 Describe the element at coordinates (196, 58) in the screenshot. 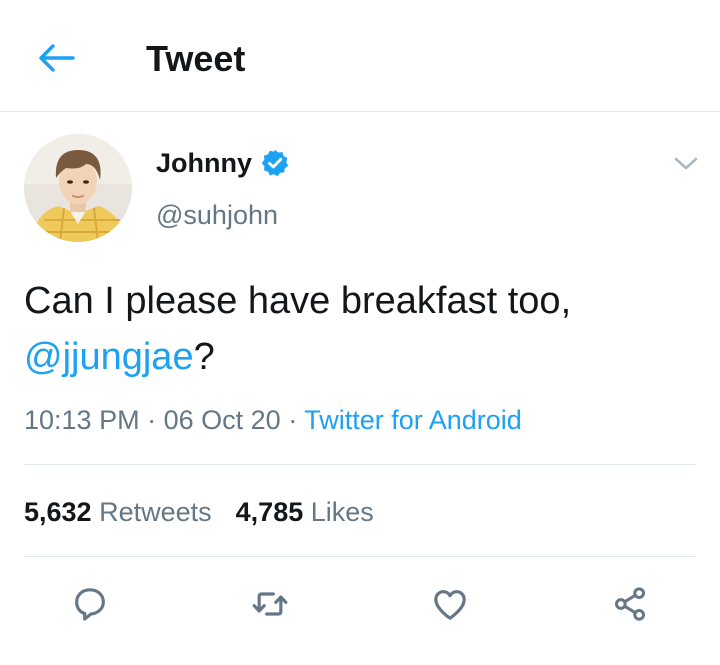

I see `page-title: Tweet` at that location.